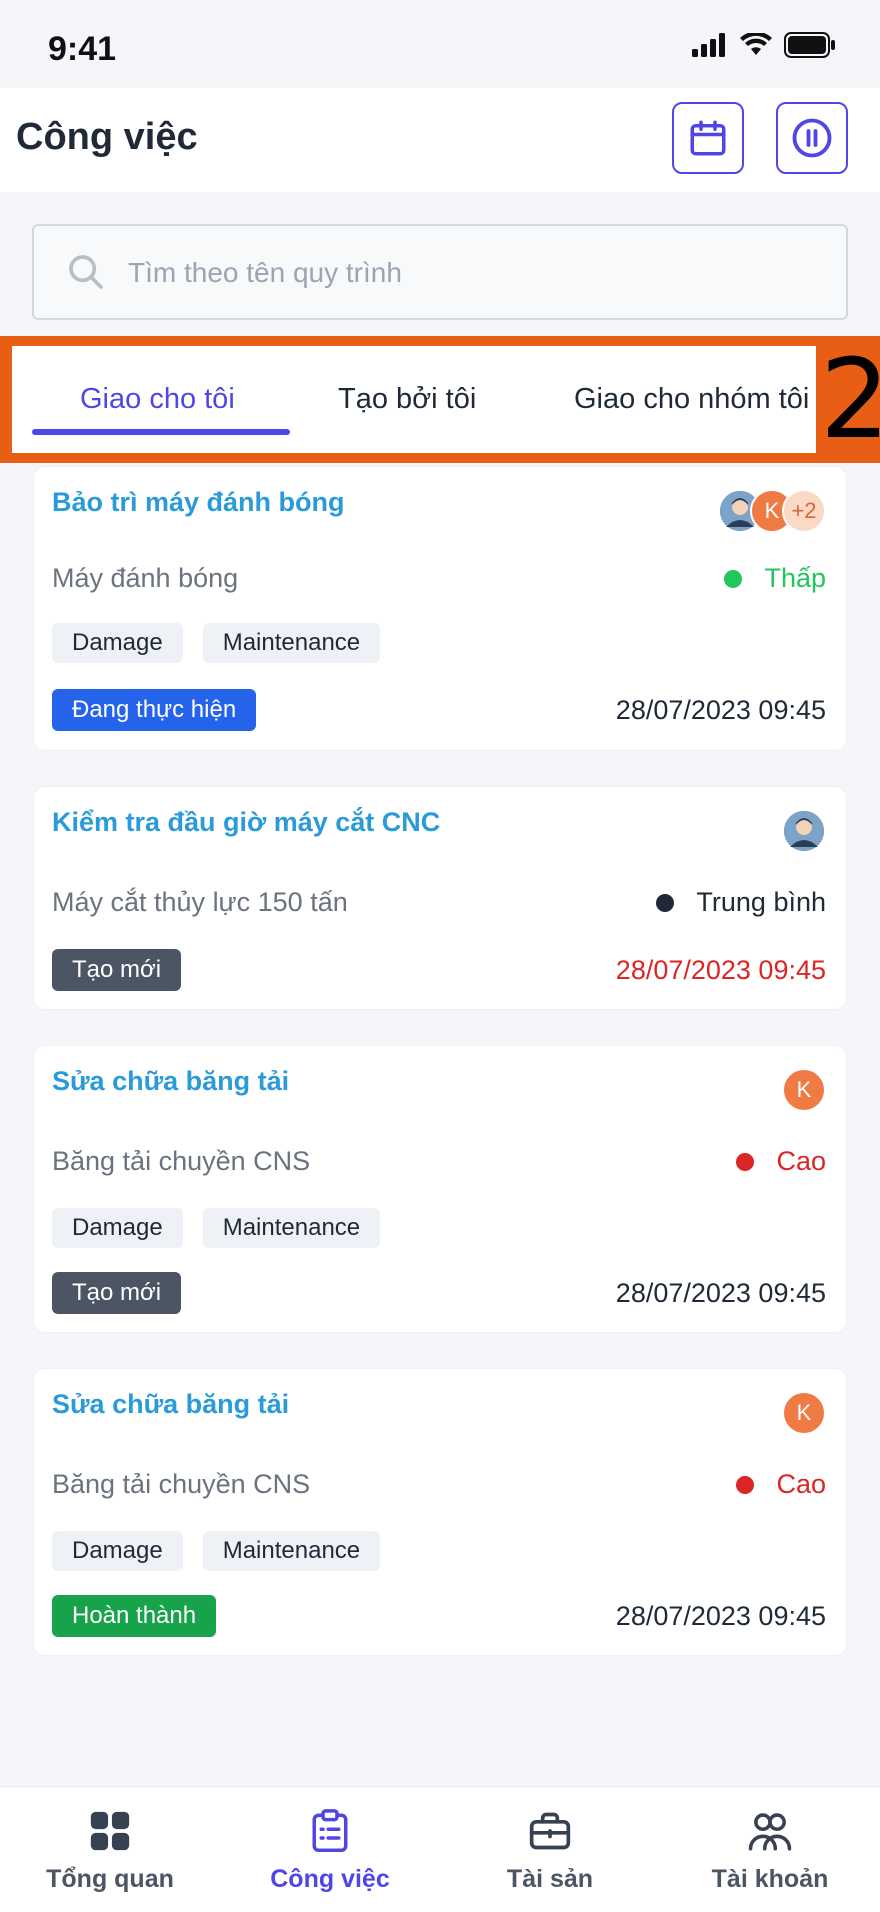 The width and height of the screenshot is (880, 1912). I want to click on pause-icon, so click(812, 138).